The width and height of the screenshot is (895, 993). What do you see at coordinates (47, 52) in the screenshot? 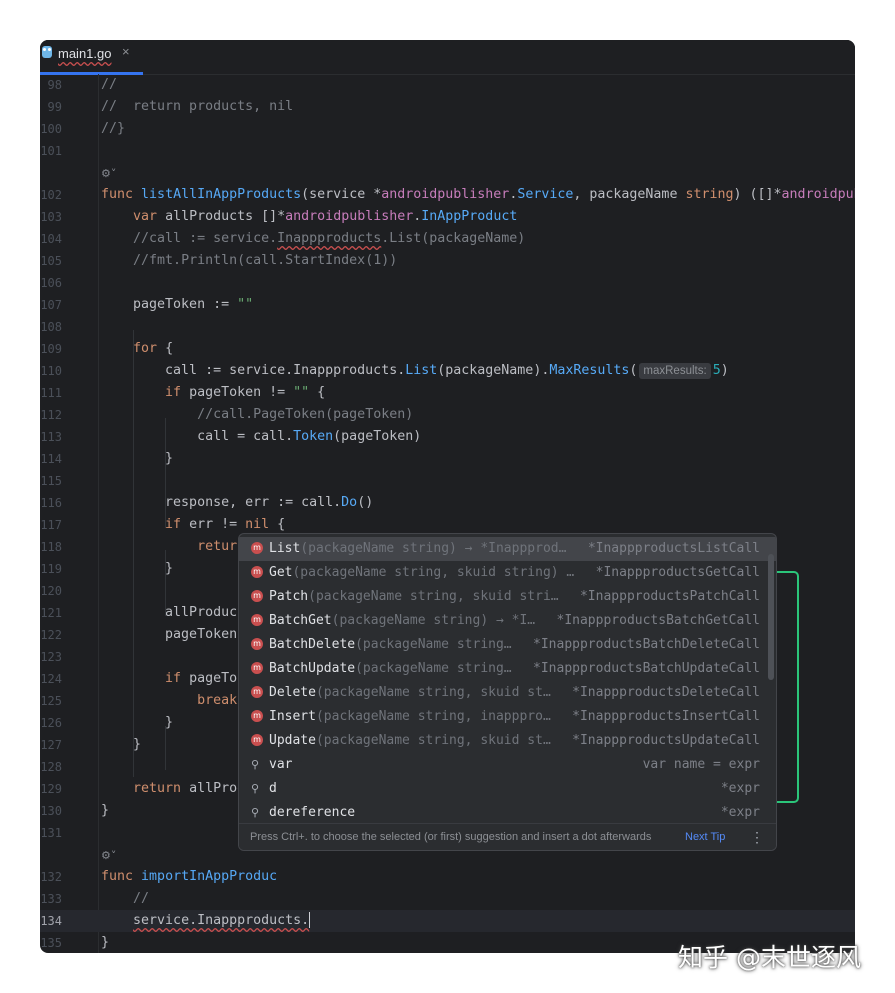
I see `gopher-icon` at bounding box center [47, 52].